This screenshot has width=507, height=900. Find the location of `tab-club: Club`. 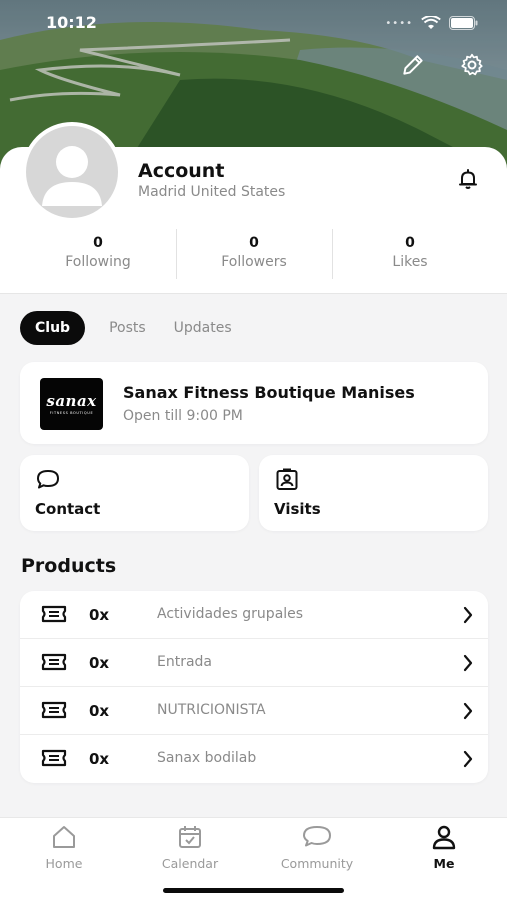

tab-club: Club is located at coordinates (53, 328).